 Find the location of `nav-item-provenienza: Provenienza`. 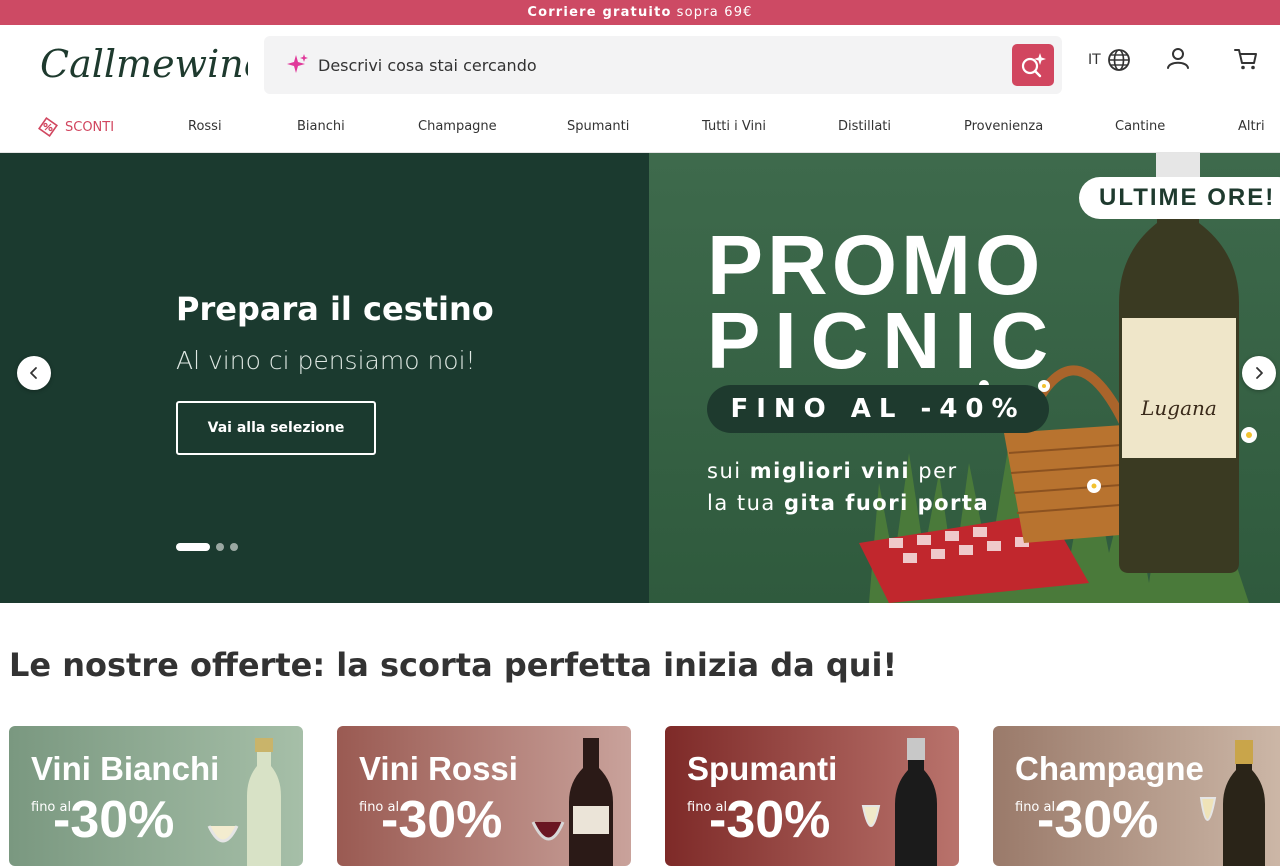

nav-item-provenienza: Provenienza is located at coordinates (1003, 126).